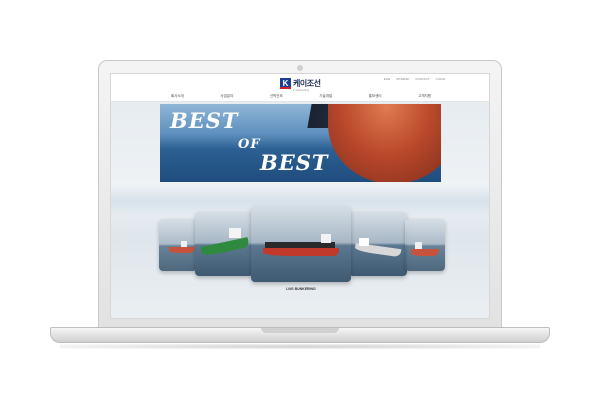 This screenshot has width=600, height=400. What do you see at coordinates (300, 346) in the screenshot?
I see `laptop-shadow` at bounding box center [300, 346].